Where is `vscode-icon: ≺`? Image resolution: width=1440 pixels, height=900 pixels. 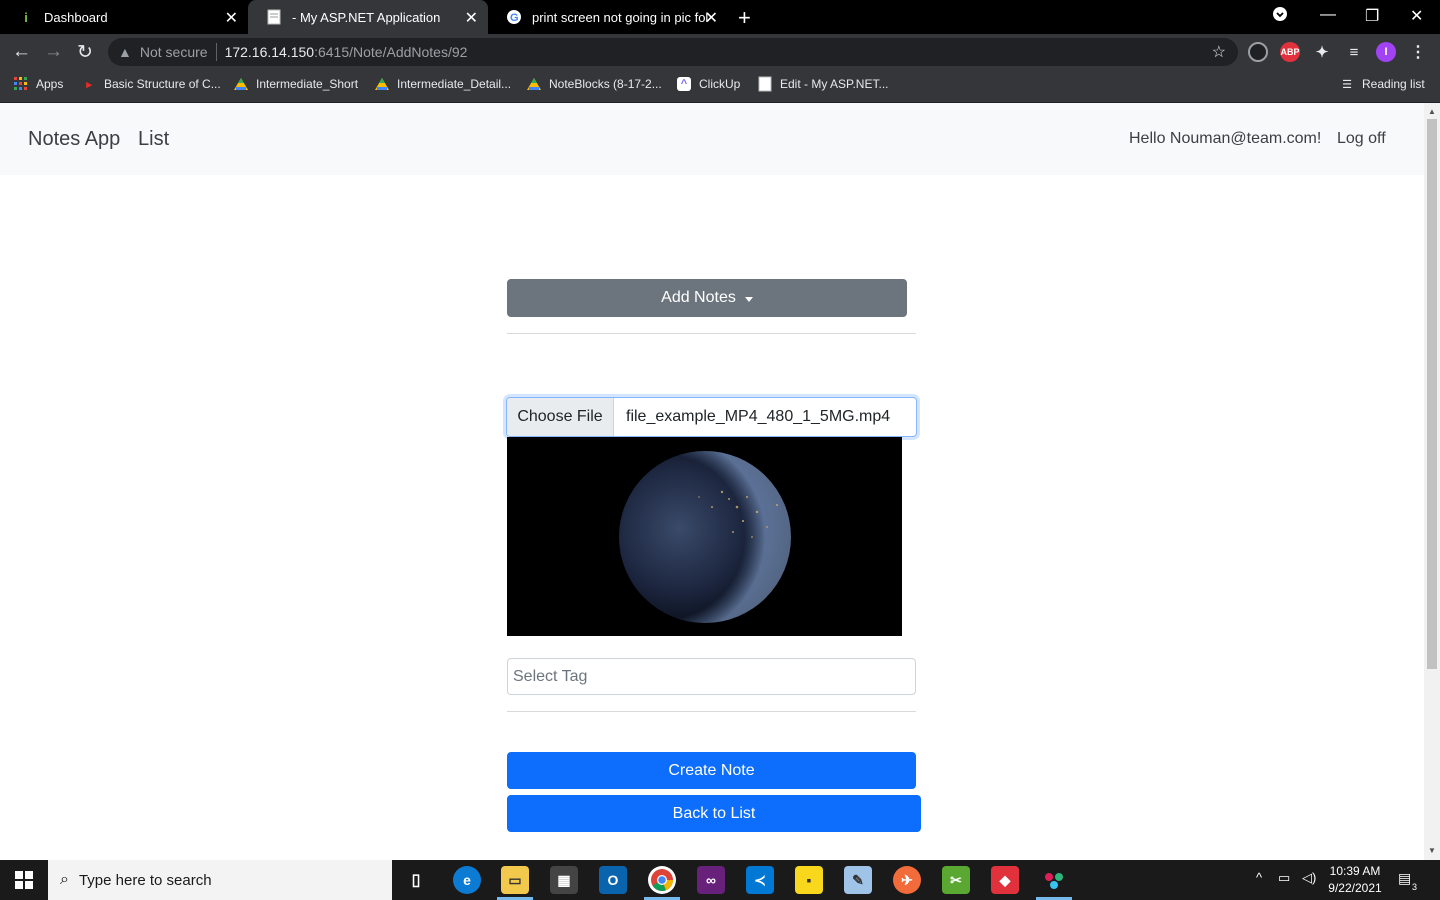
vscode-icon: ≺ is located at coordinates (760, 880).